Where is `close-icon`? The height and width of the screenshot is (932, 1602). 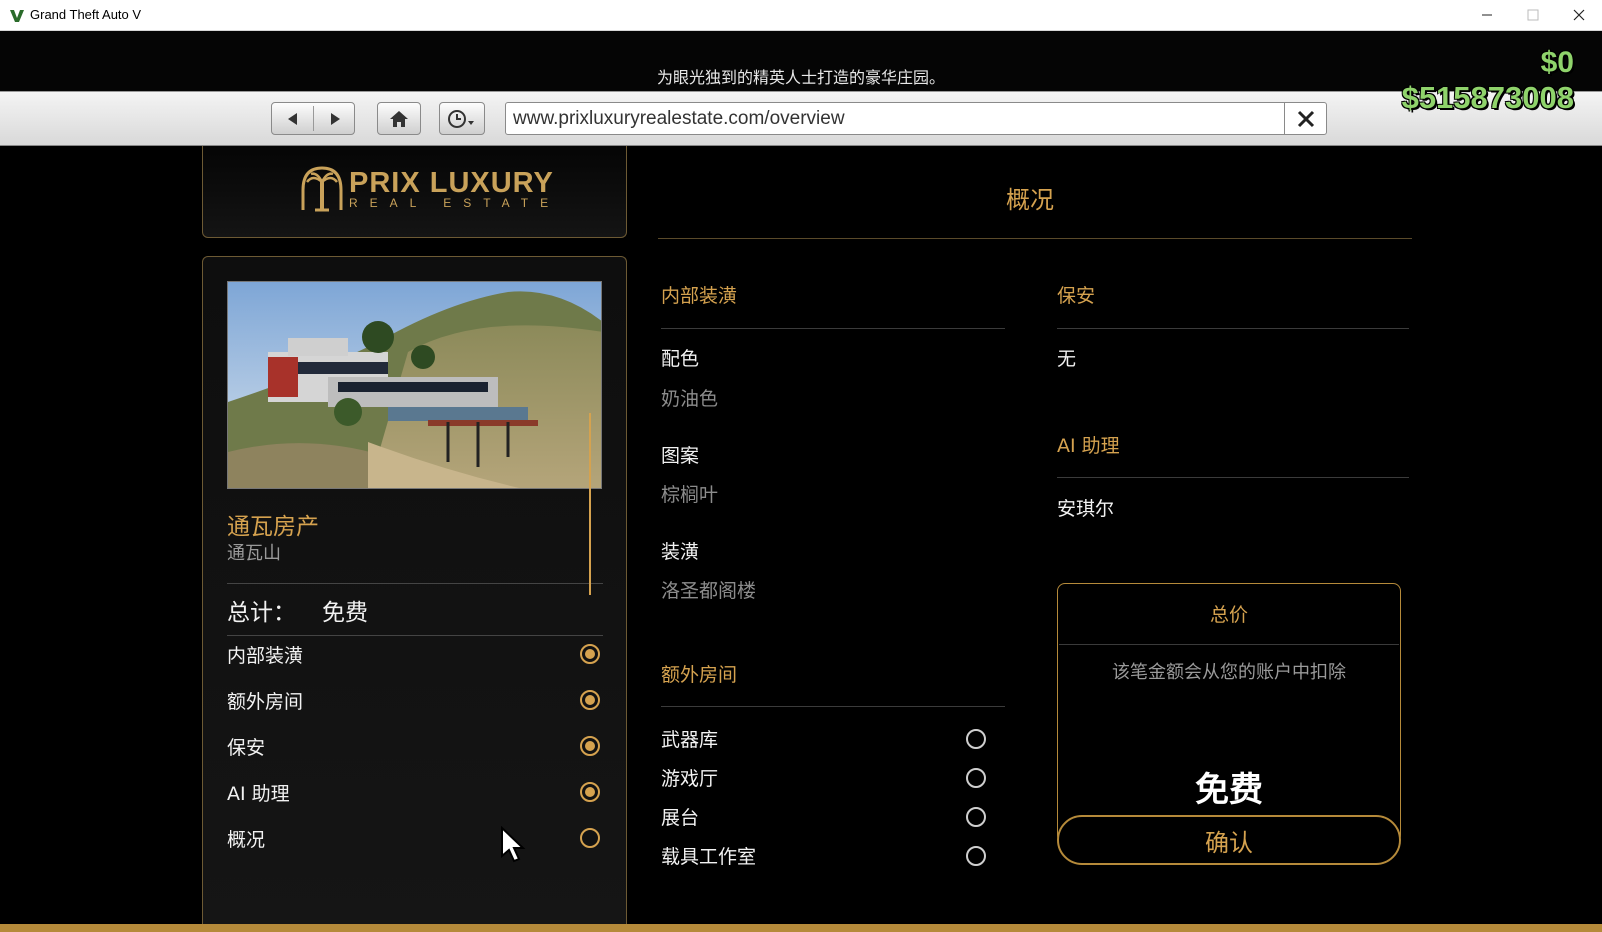 close-icon is located at coordinates (1579, 15).